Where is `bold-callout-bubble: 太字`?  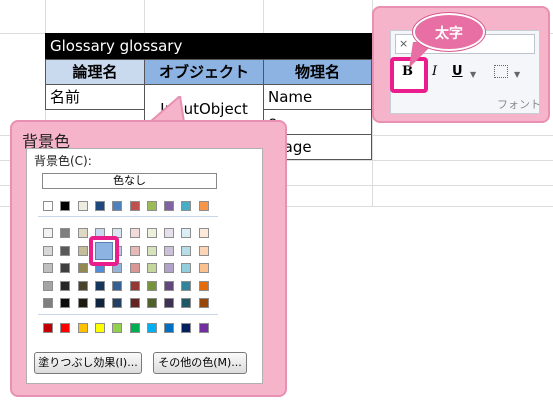 bold-callout-bubble: 太字 is located at coordinates (449, 32).